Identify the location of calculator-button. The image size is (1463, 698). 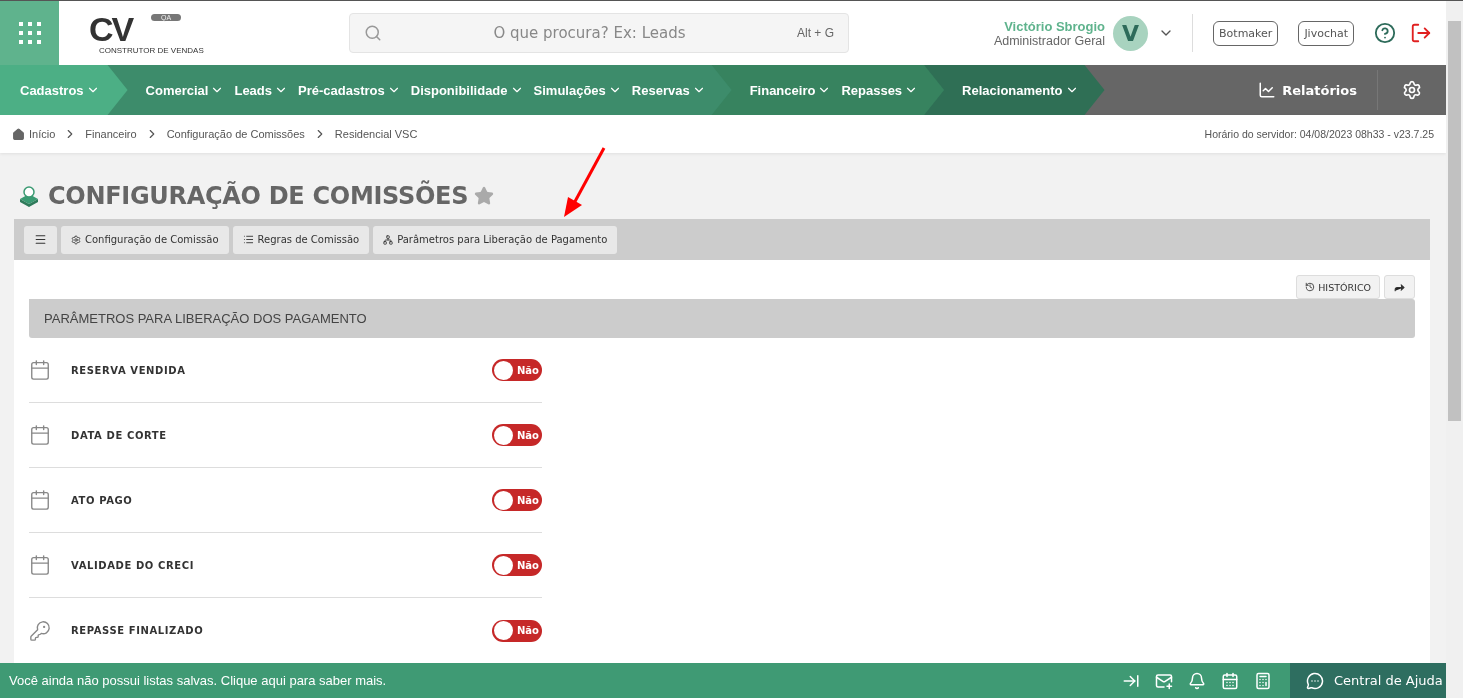
(1263, 680).